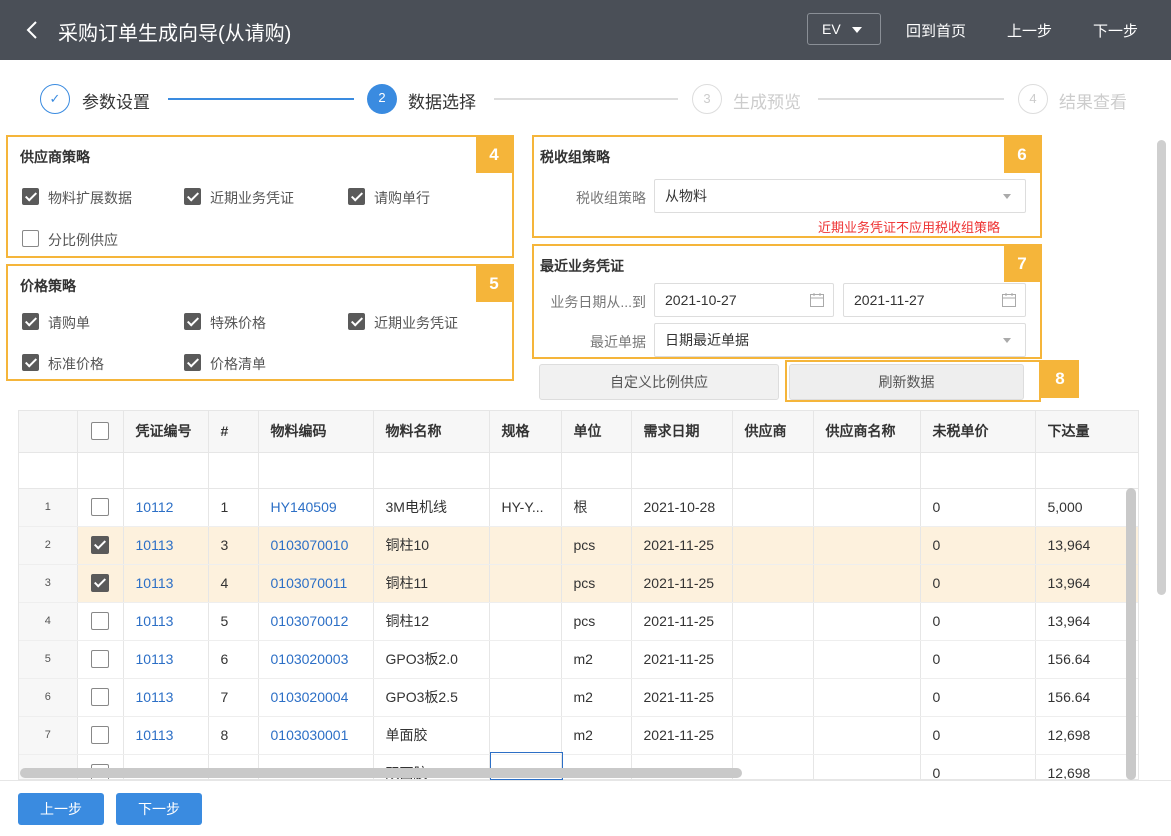  I want to click on quantity-cell: 13,964, so click(1086, 545).